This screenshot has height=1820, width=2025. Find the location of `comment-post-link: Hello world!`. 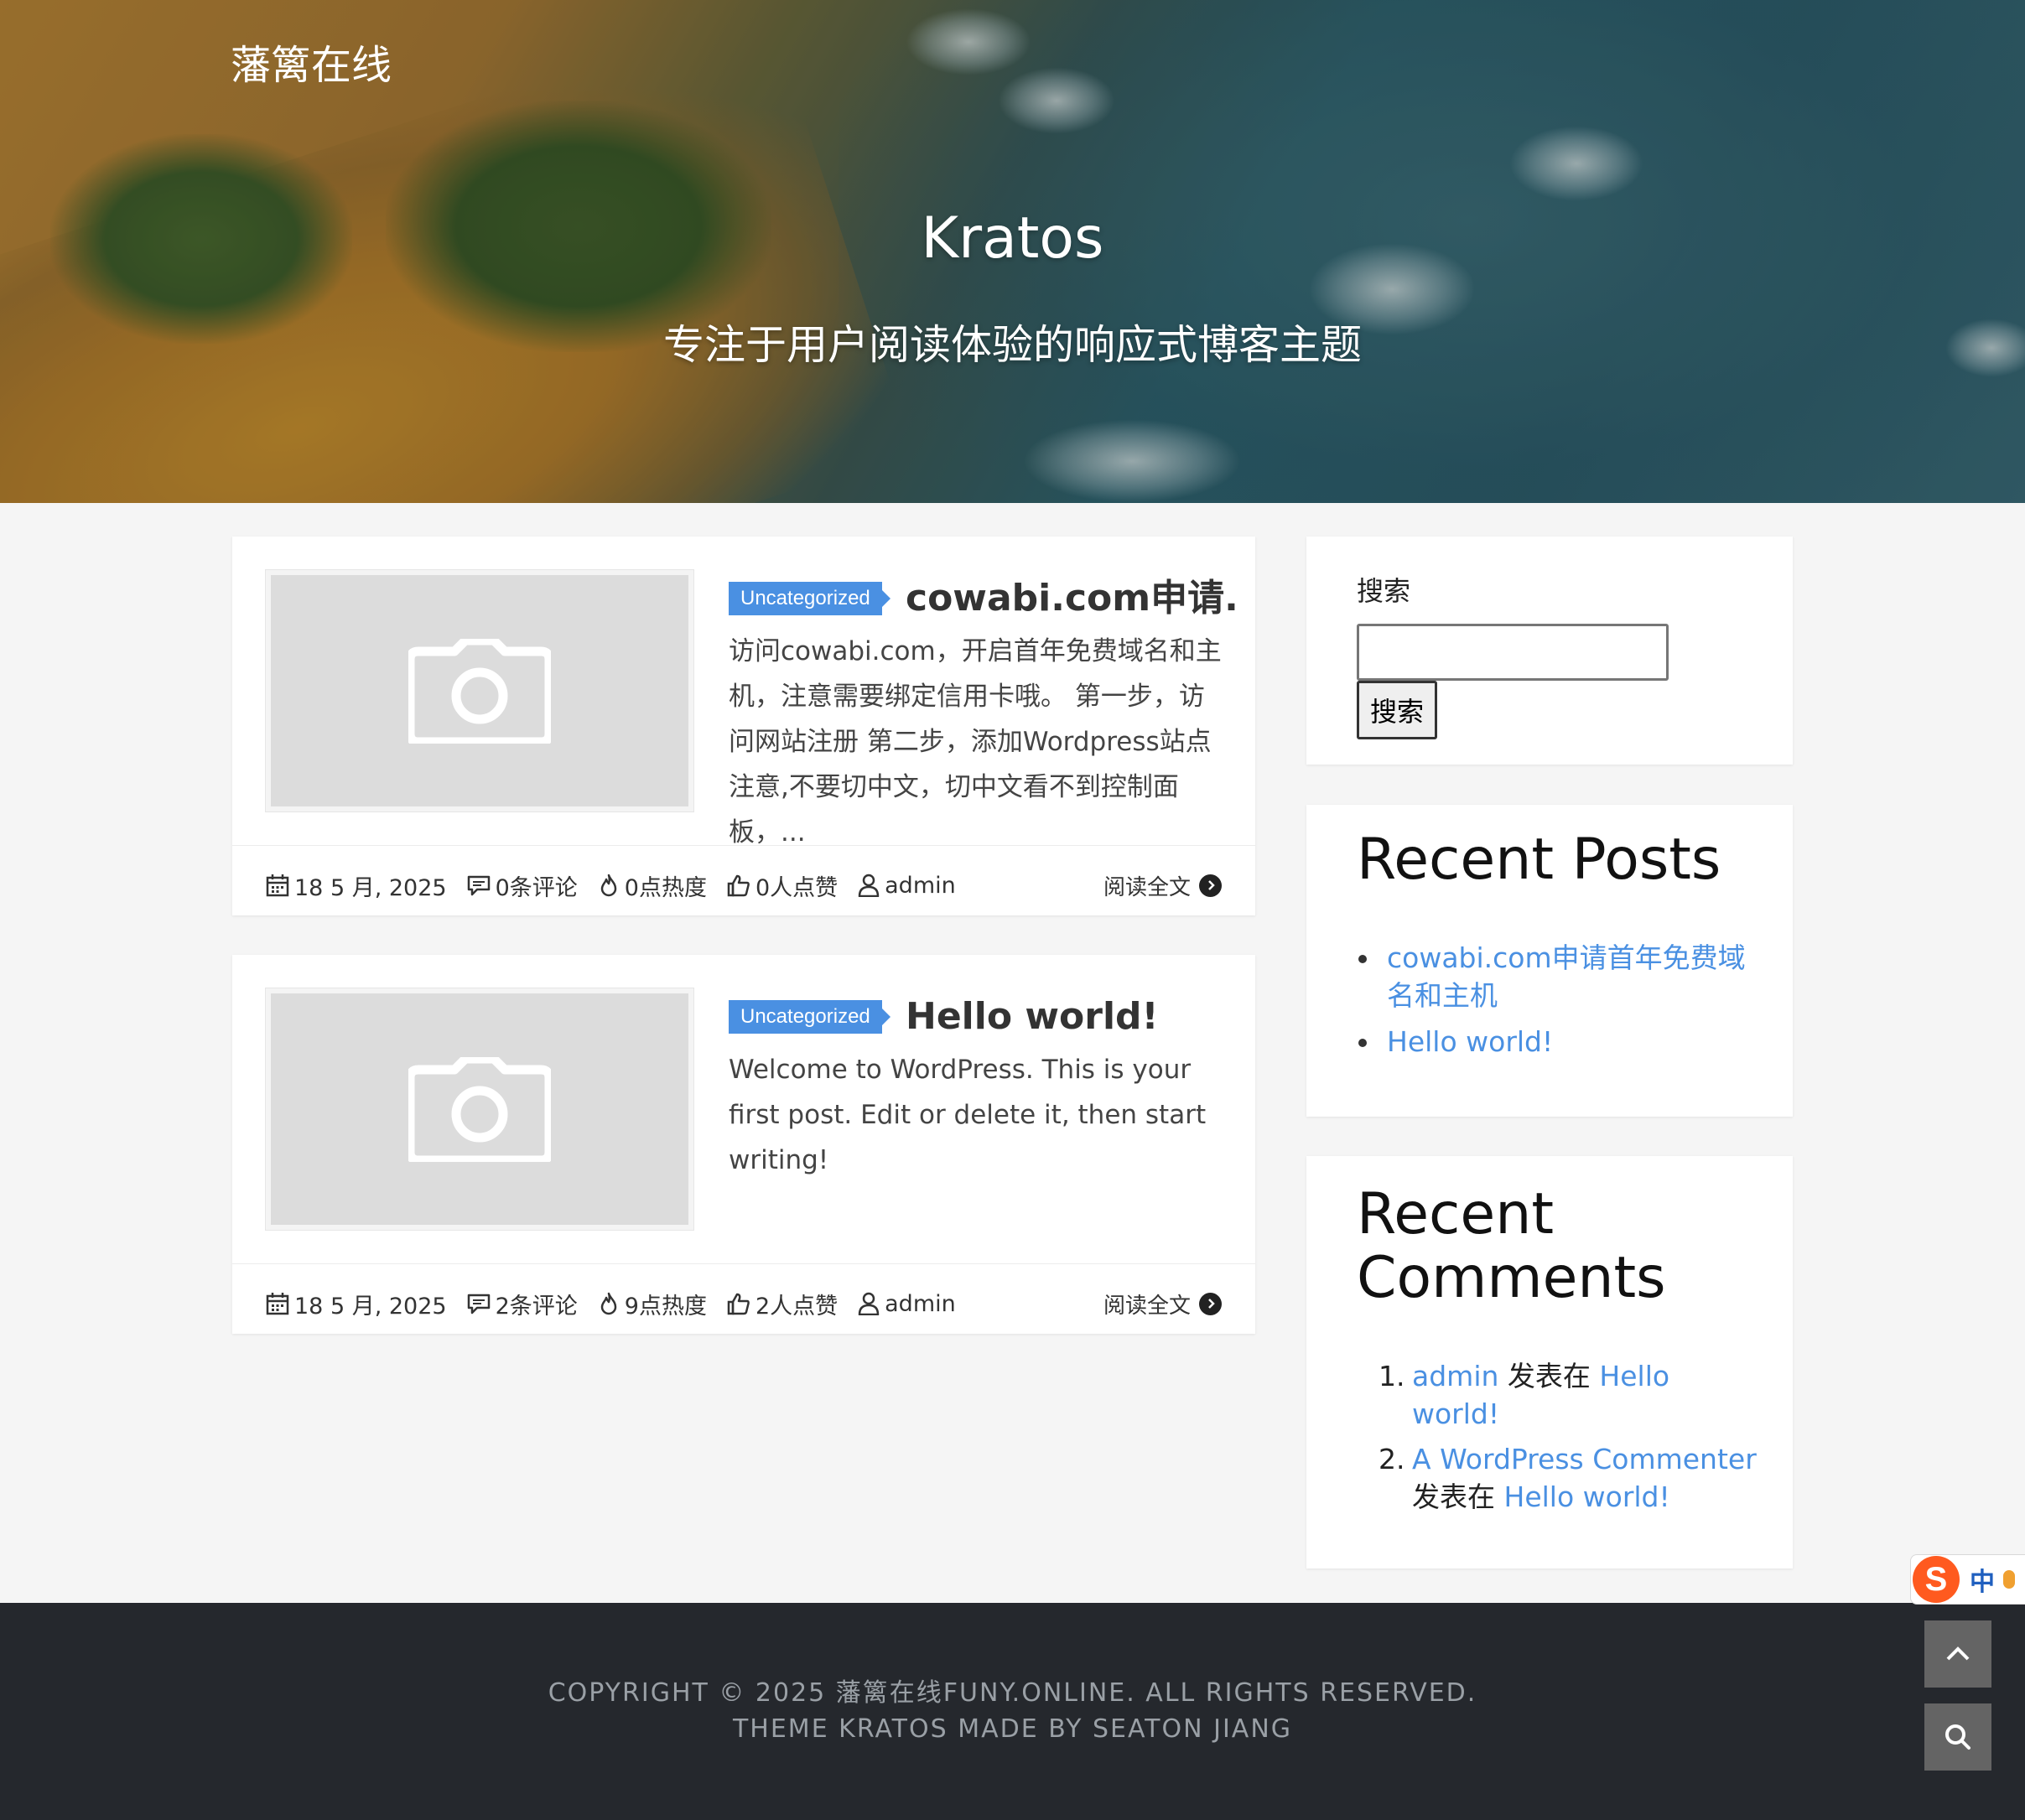

comment-post-link: Hello world! is located at coordinates (1587, 1496).